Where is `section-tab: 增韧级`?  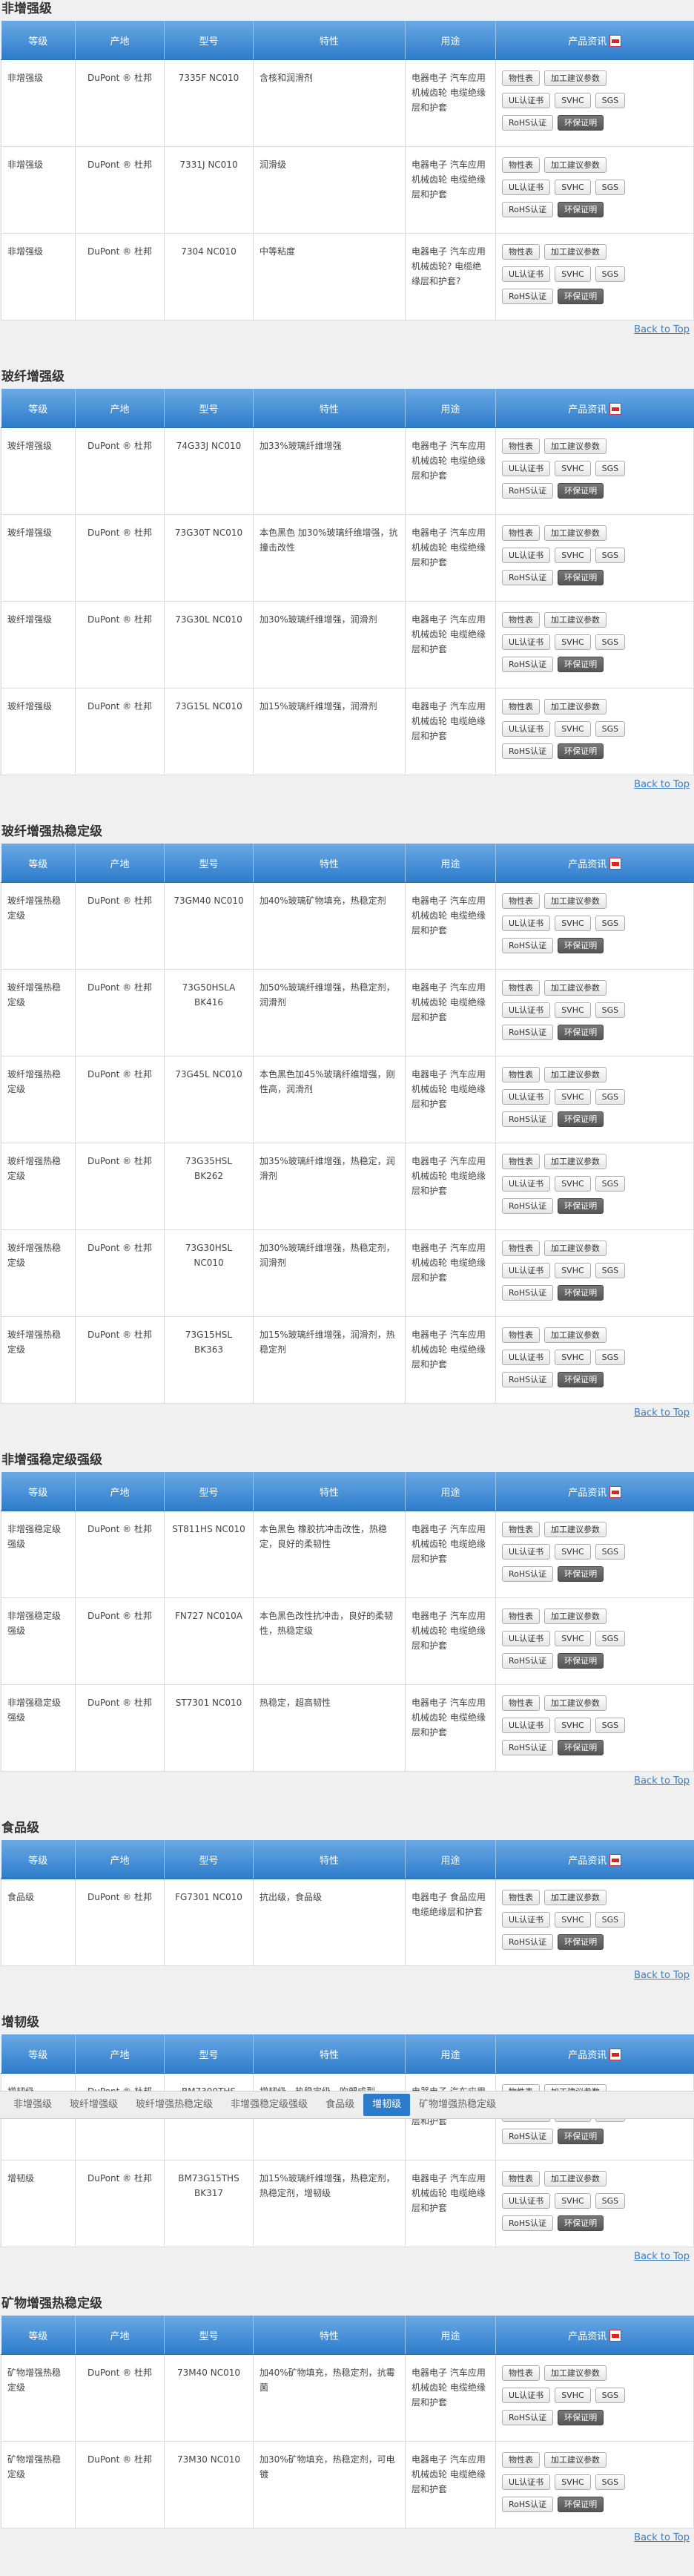 section-tab: 增韧级 is located at coordinates (387, 2105).